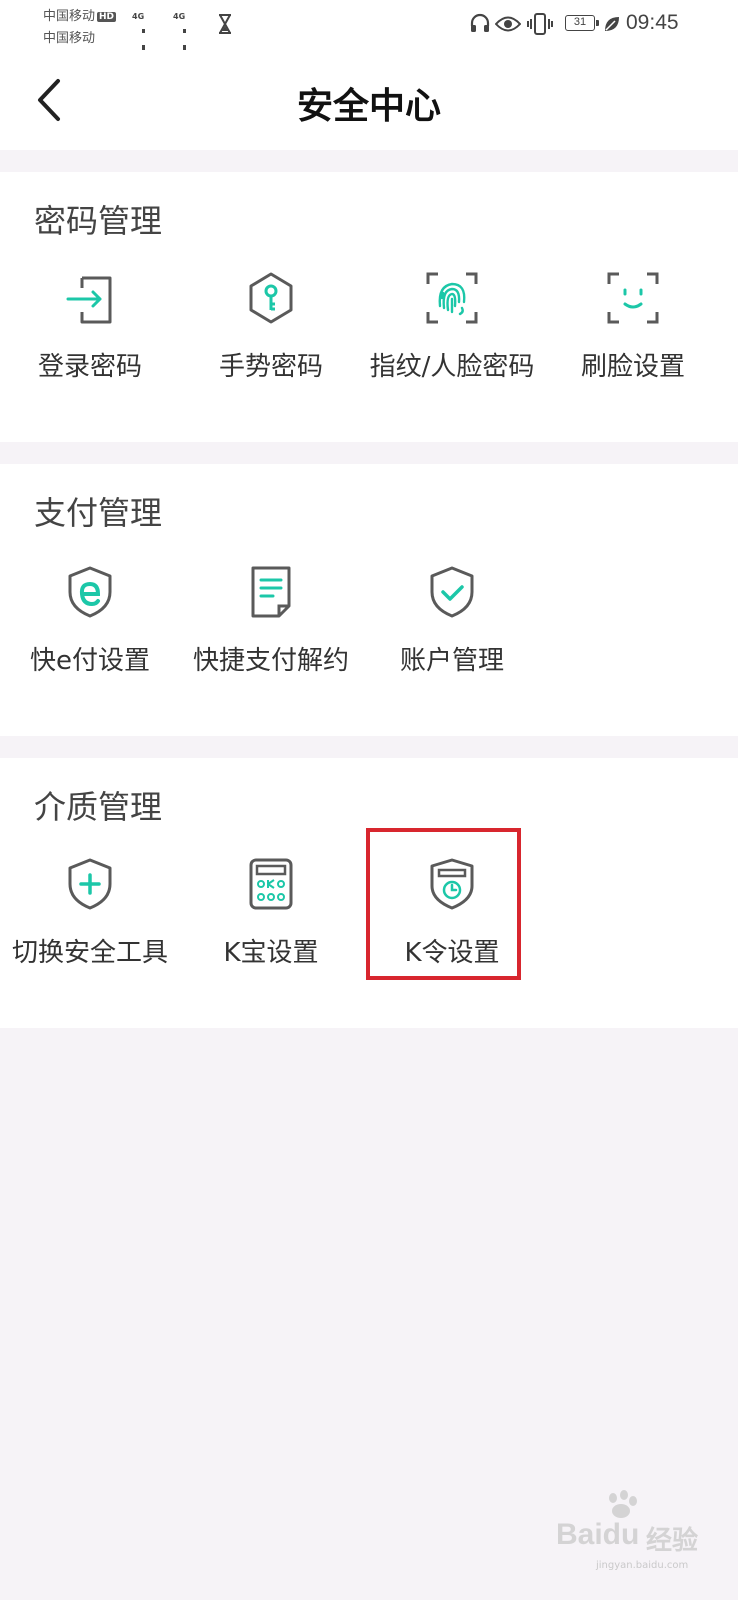  What do you see at coordinates (98, 221) in the screenshot?
I see `section-title: 密码管理` at bounding box center [98, 221].